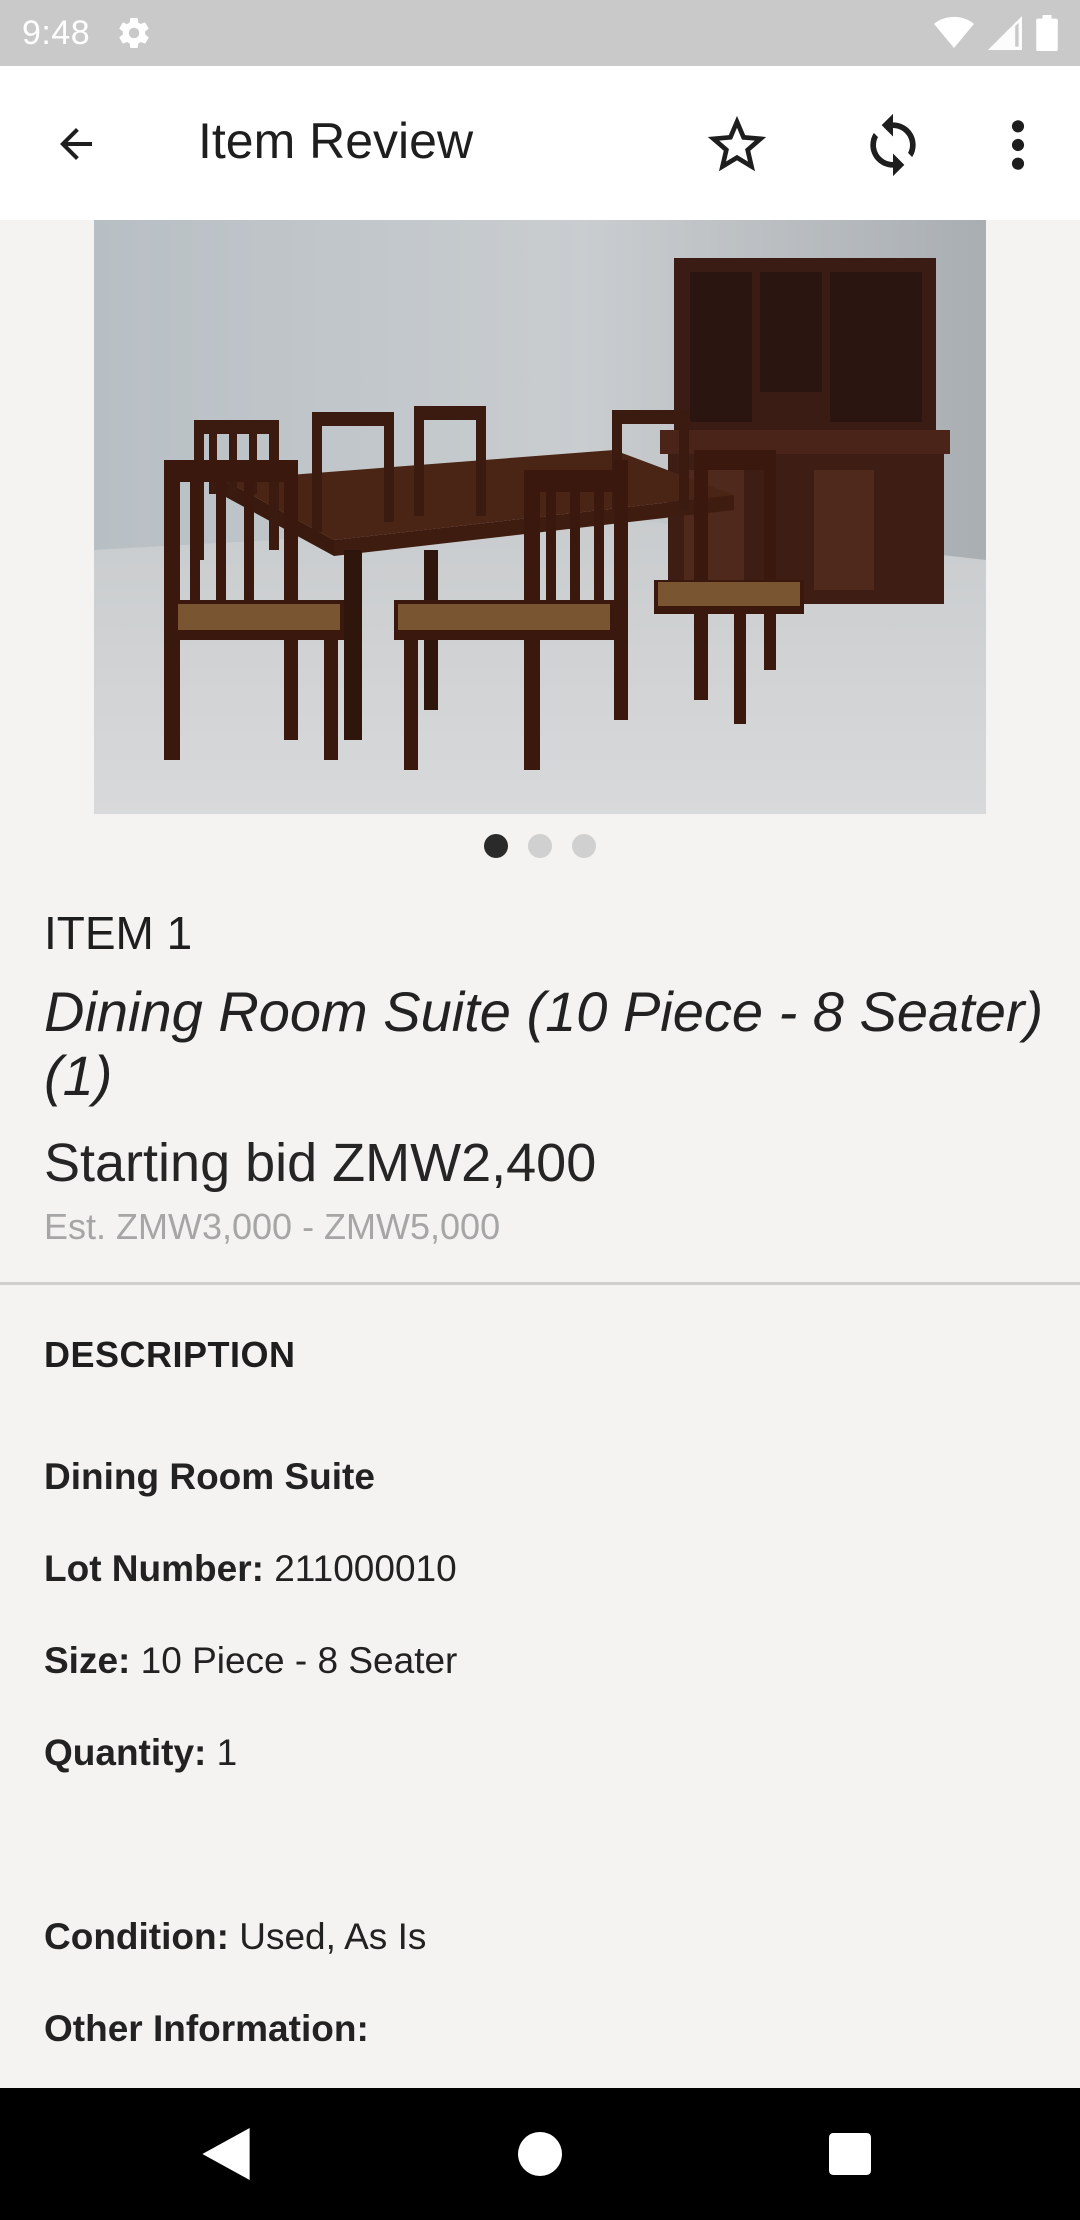 This screenshot has height=2220, width=1080. I want to click on more-vert-icon, so click(1018, 145).